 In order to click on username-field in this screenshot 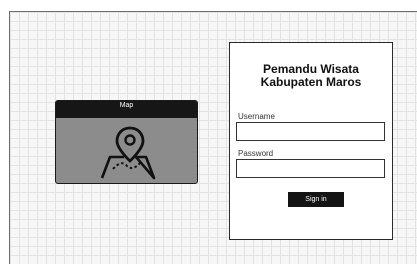, I will do `click(310, 131)`.